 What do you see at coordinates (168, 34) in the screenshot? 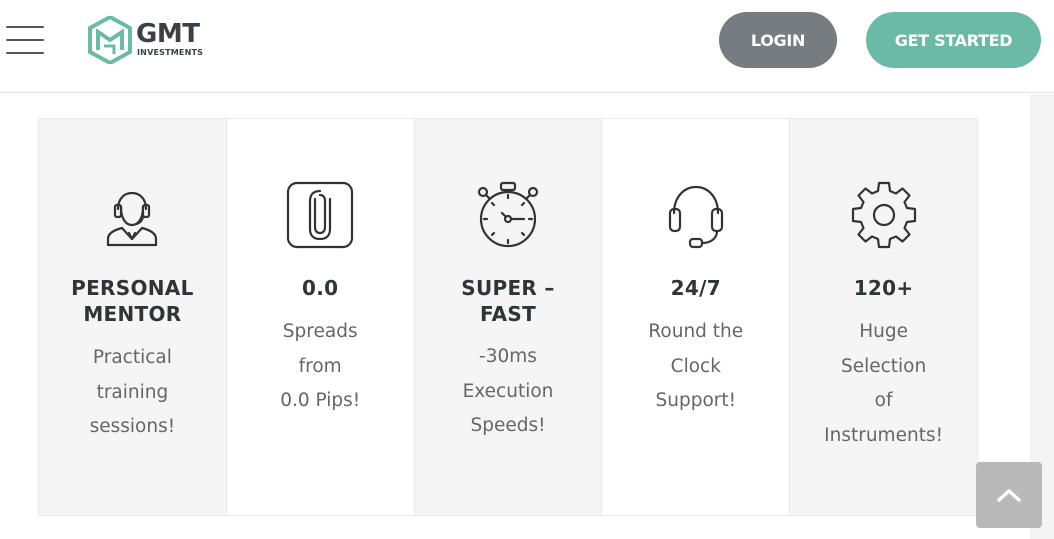
I see `logo-name: GMT` at bounding box center [168, 34].